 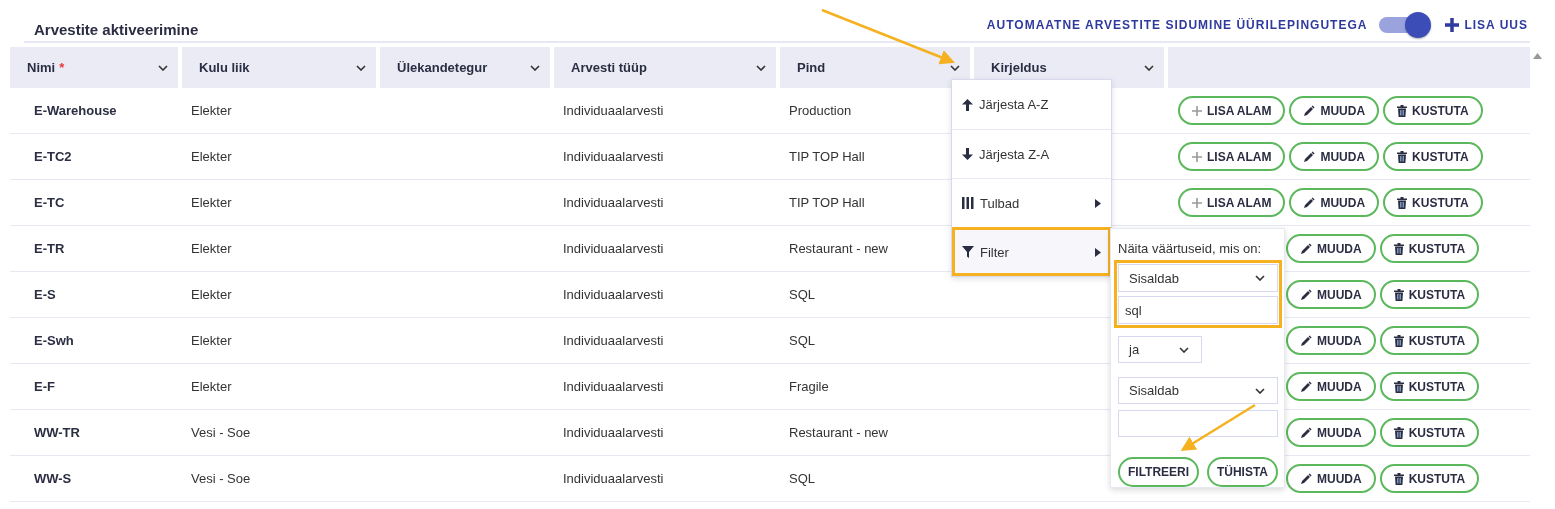 I want to click on required-mark: *, so click(x=62, y=67).